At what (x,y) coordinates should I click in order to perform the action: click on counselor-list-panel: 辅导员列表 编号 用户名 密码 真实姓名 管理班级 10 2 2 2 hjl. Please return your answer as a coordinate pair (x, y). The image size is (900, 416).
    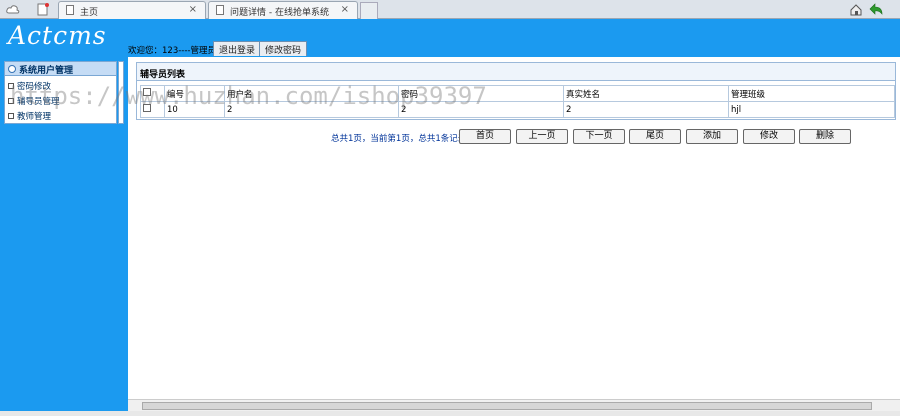
    Looking at the image, I should click on (516, 91).